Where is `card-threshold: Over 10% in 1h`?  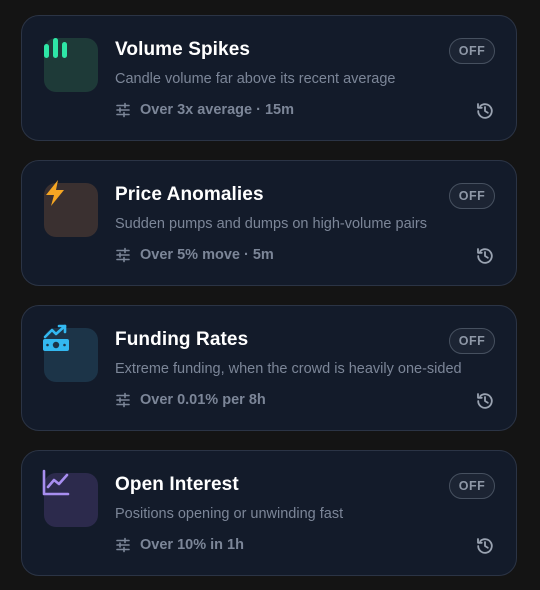
card-threshold: Over 10% in 1h is located at coordinates (179, 545).